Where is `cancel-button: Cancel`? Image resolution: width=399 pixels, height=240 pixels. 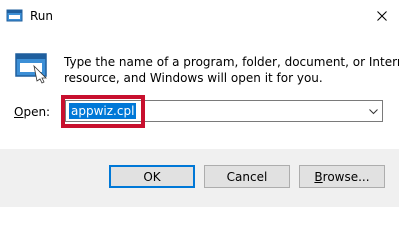 cancel-button: Cancel is located at coordinates (247, 176).